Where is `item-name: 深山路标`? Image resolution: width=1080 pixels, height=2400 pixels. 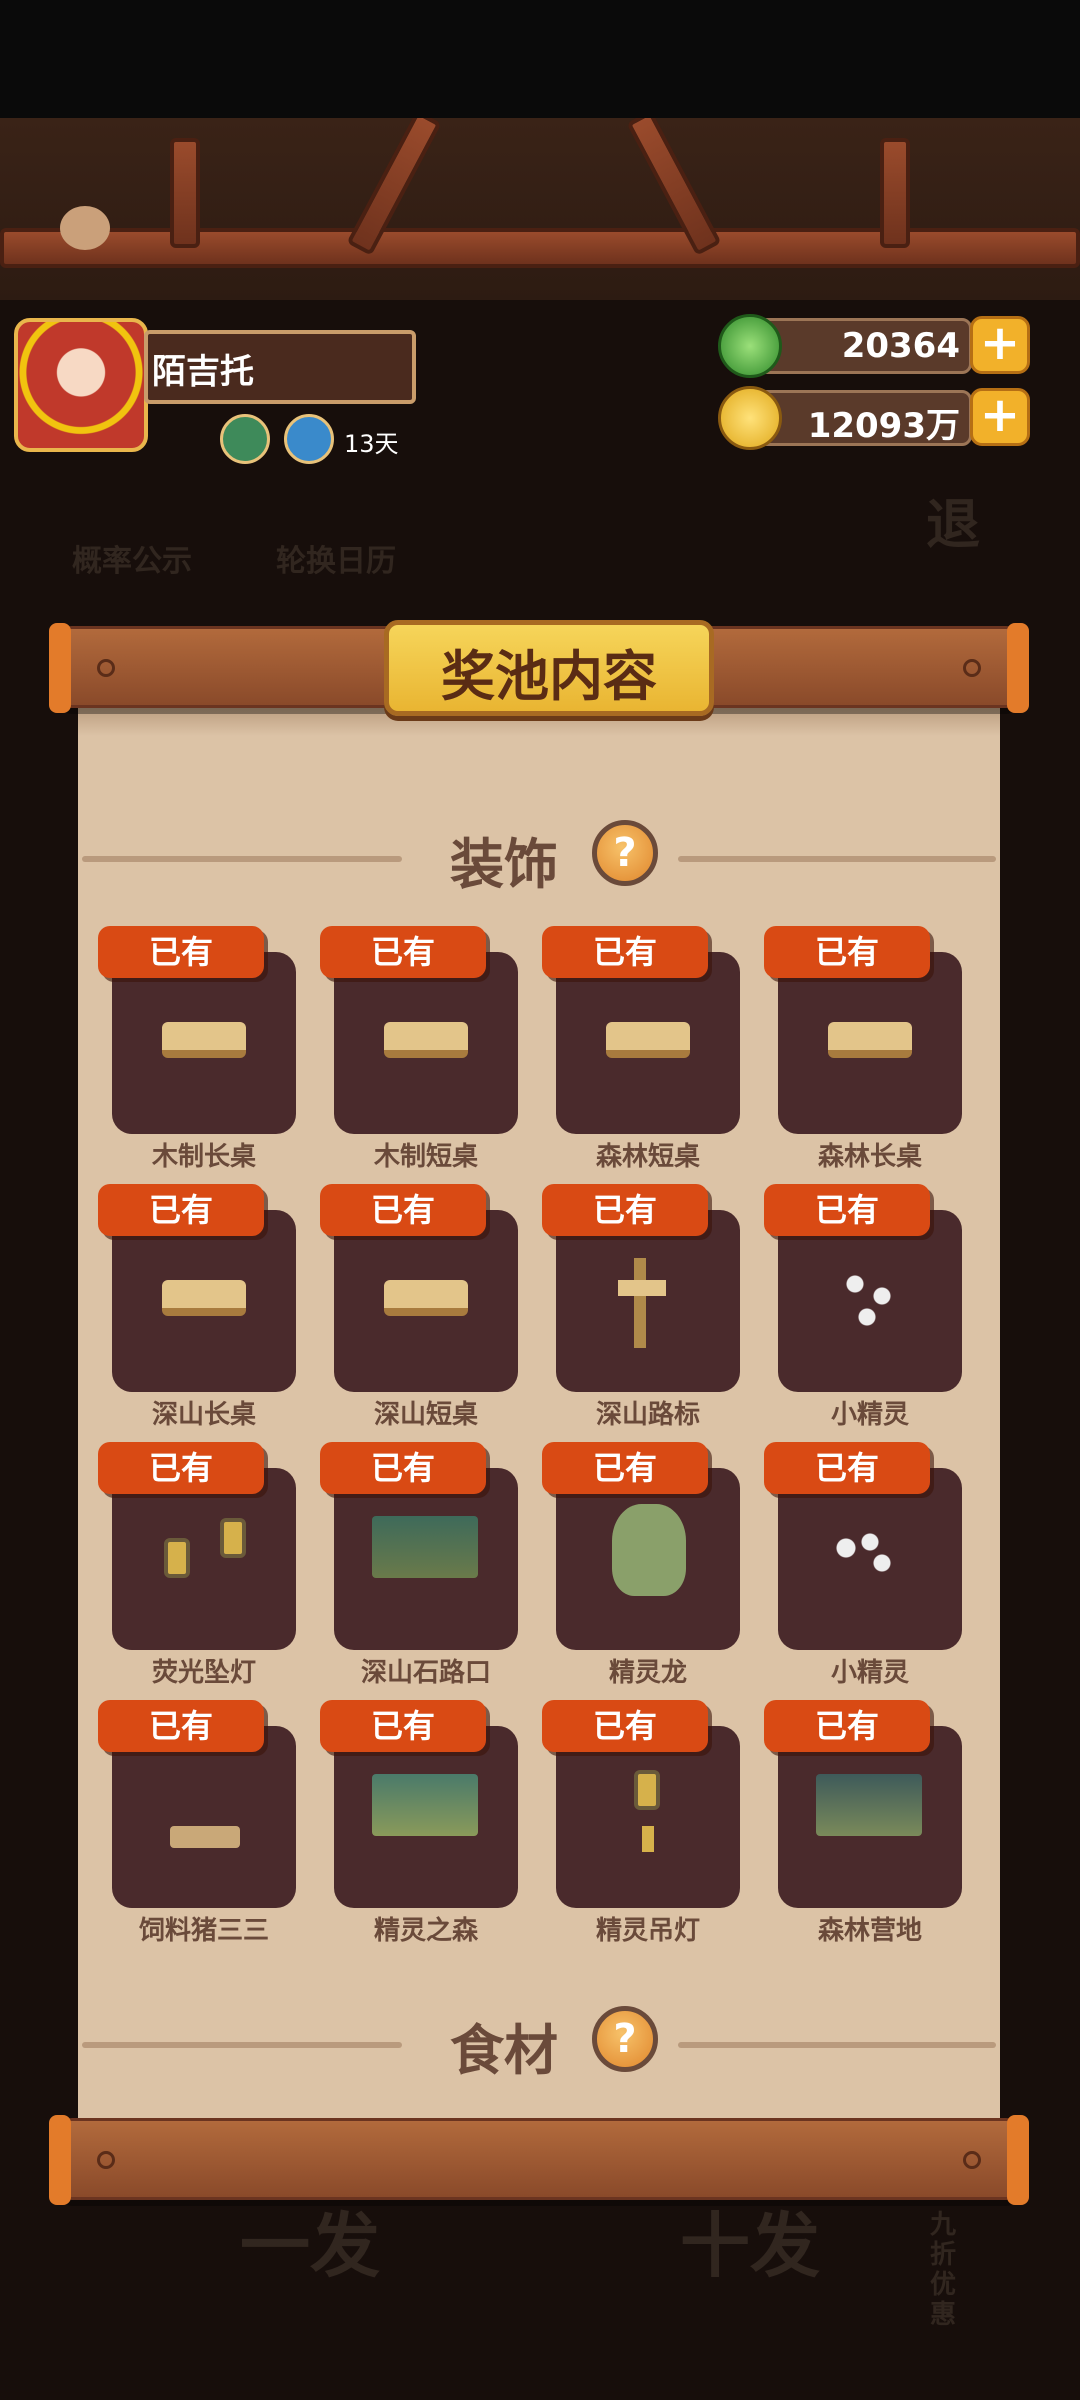
item-name: 深山路标 is located at coordinates (647, 1415).